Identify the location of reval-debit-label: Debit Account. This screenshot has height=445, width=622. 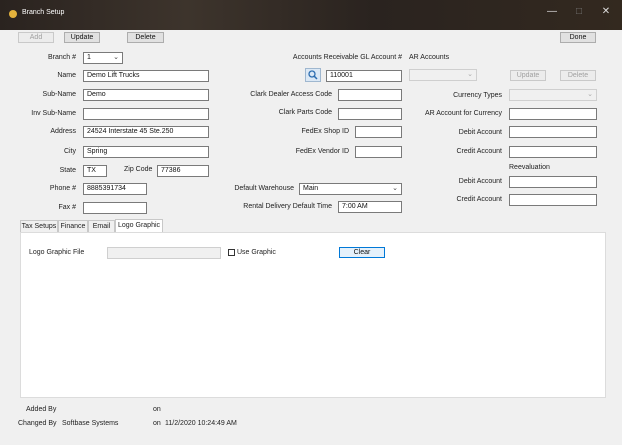
(480, 181).